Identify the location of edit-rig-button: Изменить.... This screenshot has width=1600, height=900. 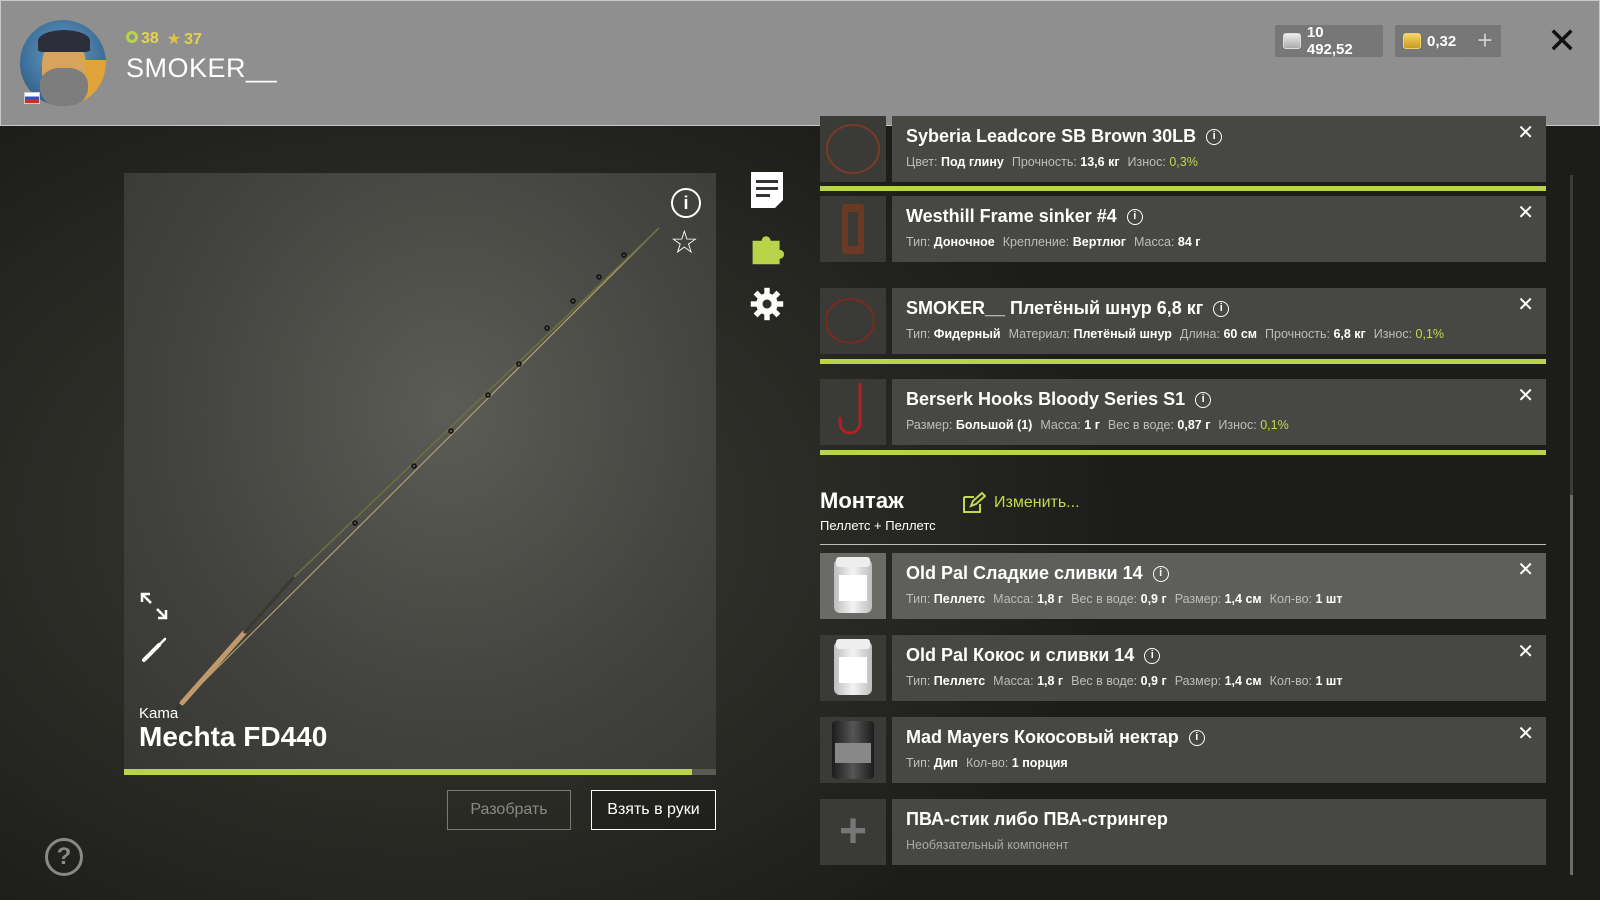
(1021, 503).